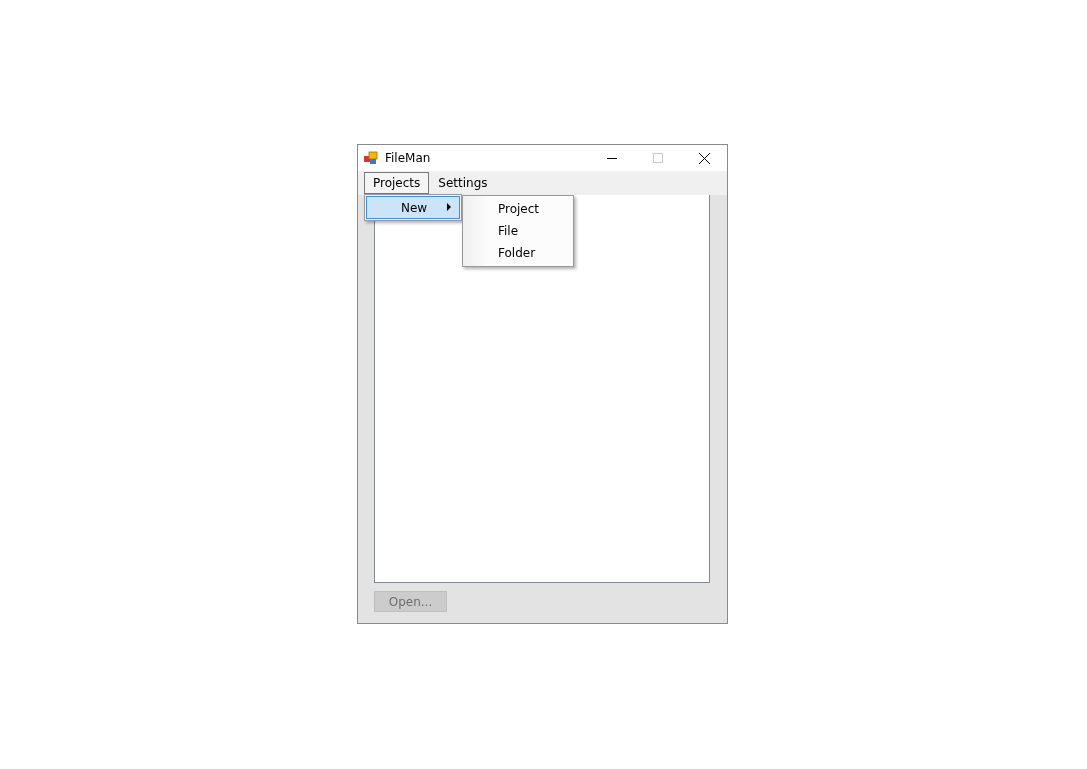 This screenshot has height=769, width=1087. I want to click on menu-item: Settings, so click(463, 183).